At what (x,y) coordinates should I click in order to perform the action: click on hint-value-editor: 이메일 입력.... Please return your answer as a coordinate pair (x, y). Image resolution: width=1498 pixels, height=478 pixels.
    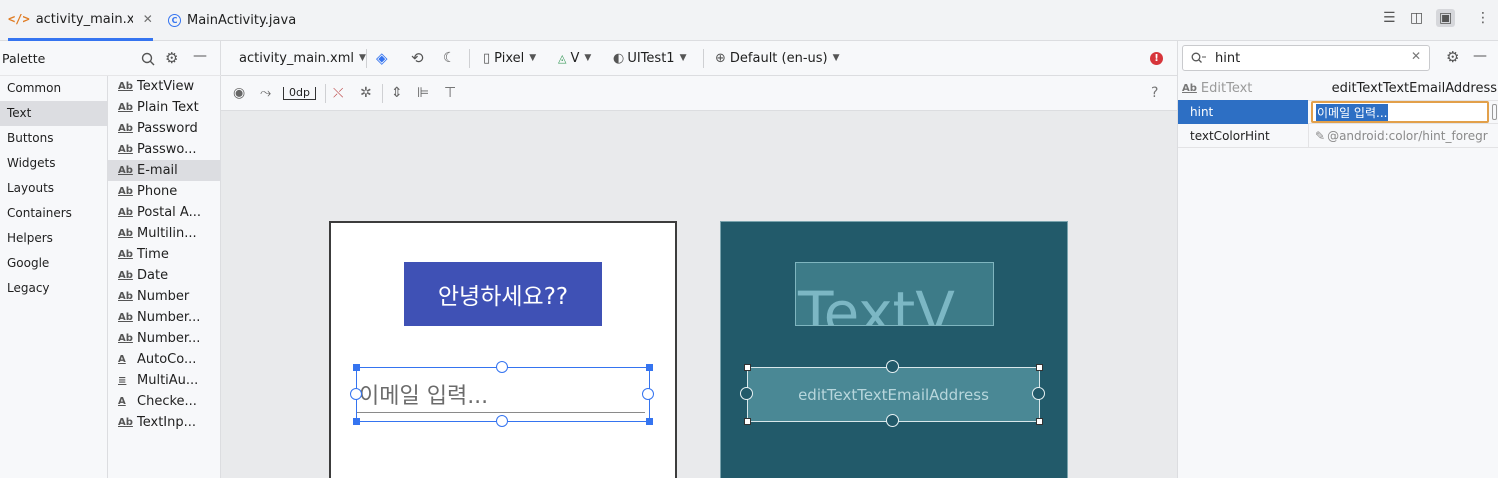
    Looking at the image, I should click on (1403, 112).